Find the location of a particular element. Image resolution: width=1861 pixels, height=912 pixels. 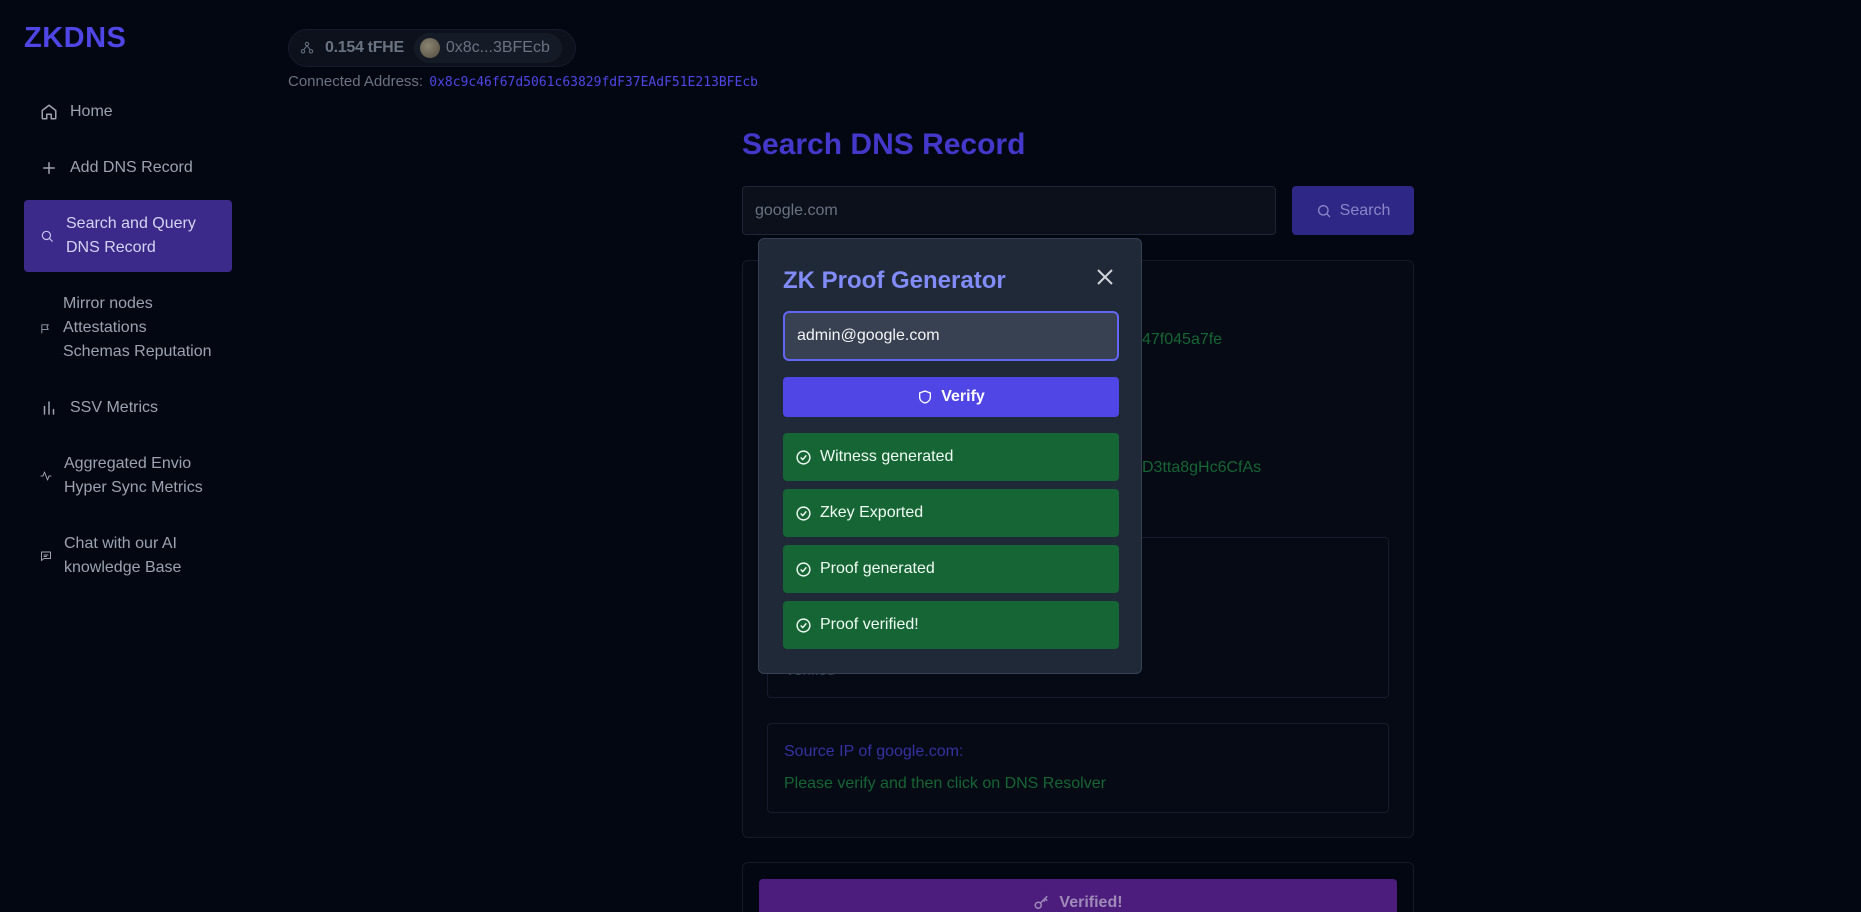

connected-label: Connected Address: is located at coordinates (356, 81).